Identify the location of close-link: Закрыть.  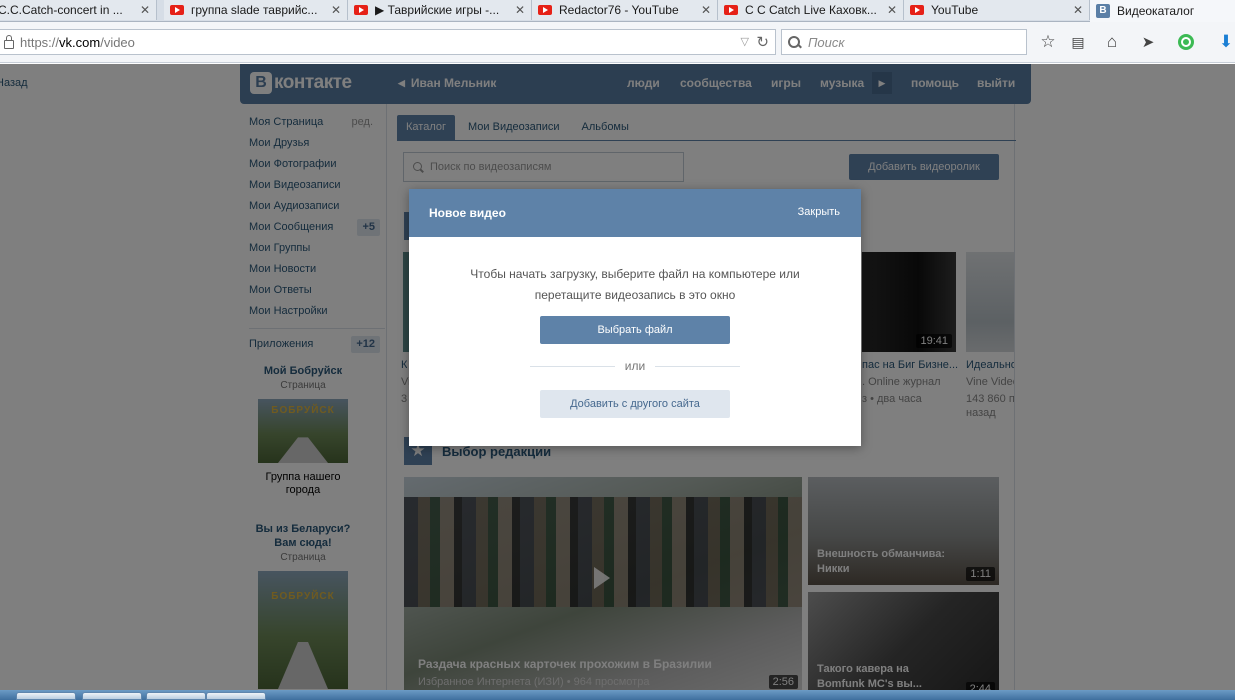
(819, 212).